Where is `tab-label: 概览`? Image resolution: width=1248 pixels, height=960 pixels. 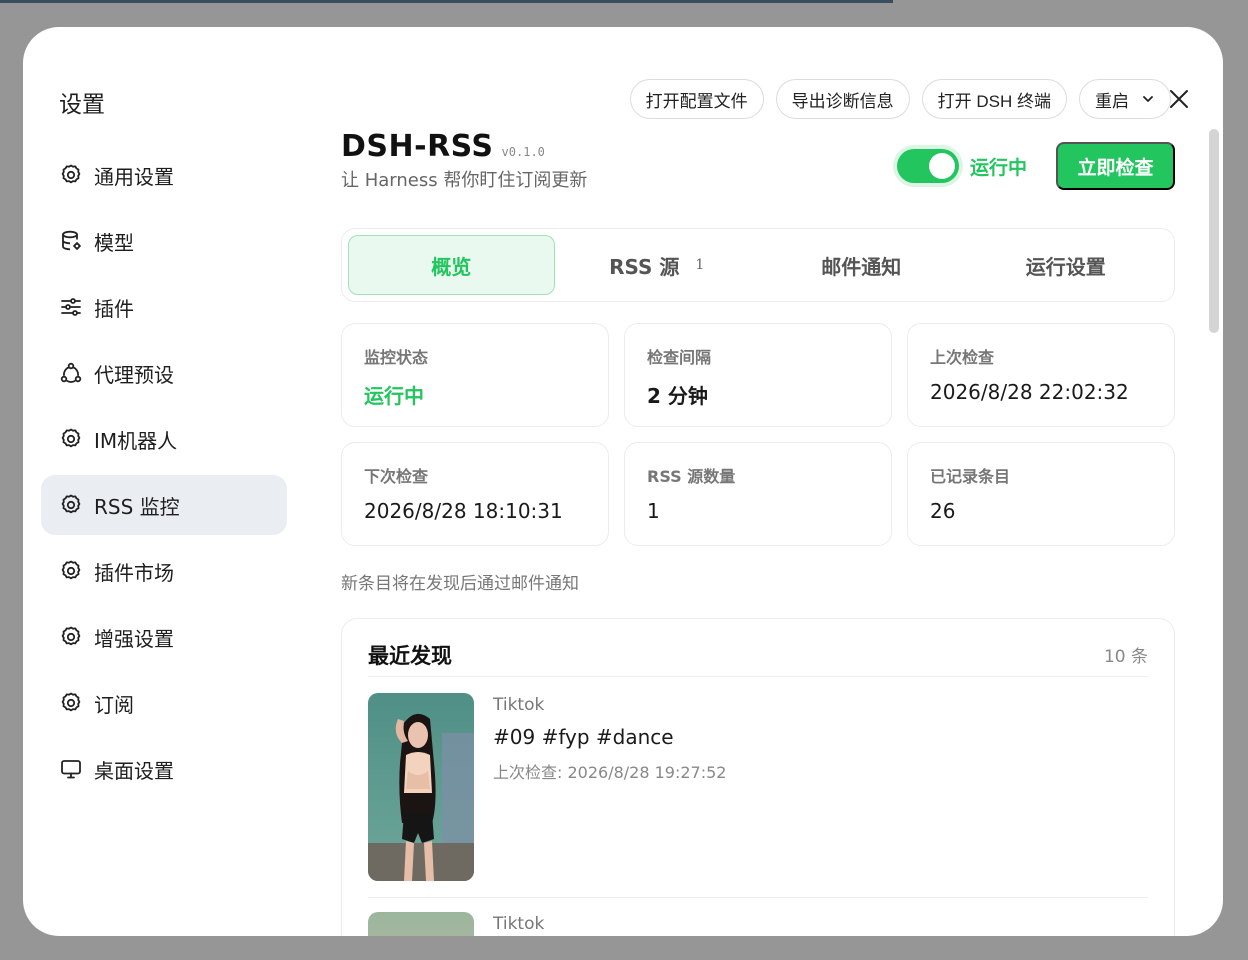 tab-label: 概览 is located at coordinates (451, 266).